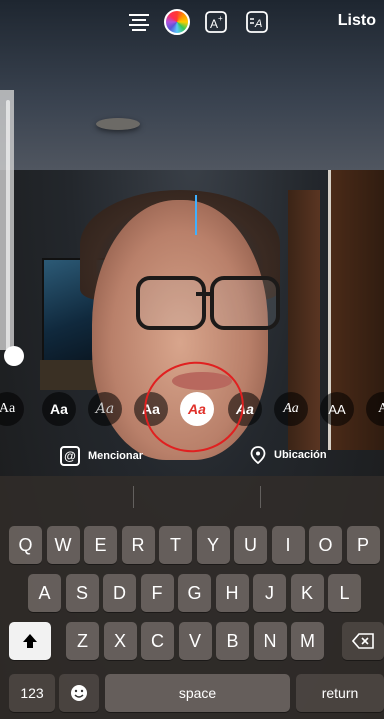 The height and width of the screenshot is (719, 384). I want to click on mention-label: Mencionar, so click(116, 456).